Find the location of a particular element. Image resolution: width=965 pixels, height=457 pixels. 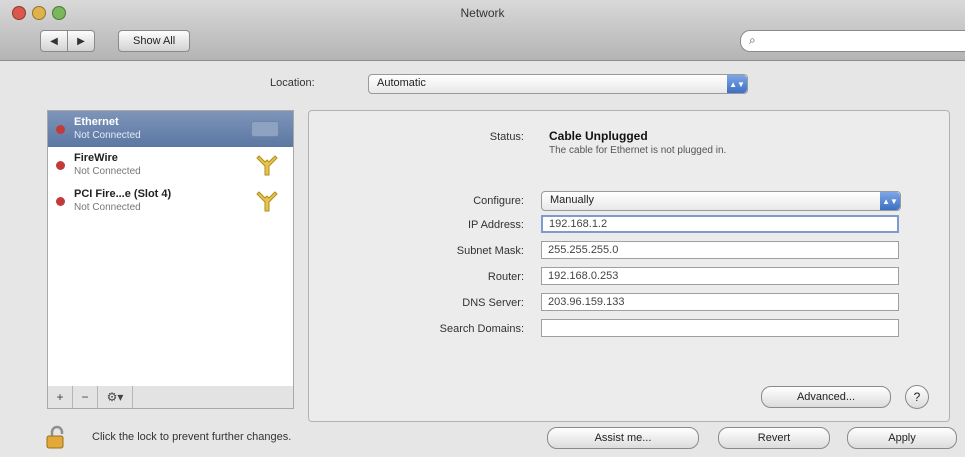

location-label: Location: is located at coordinates (292, 83).